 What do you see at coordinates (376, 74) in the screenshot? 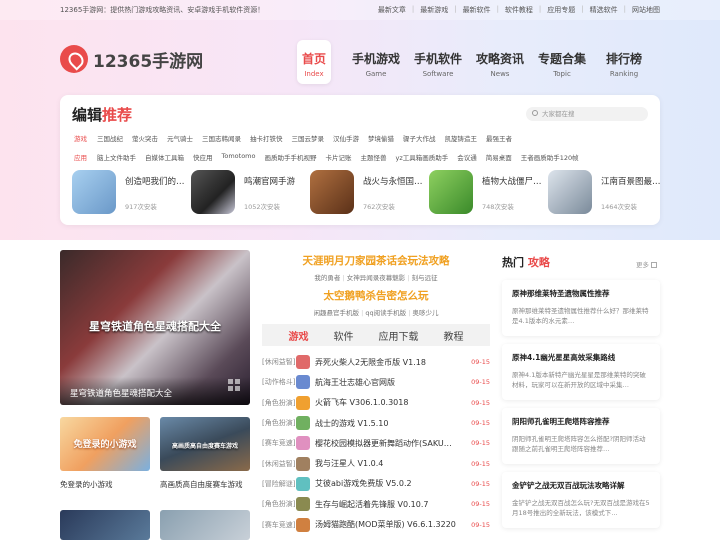
I see `nav-sub: Game` at bounding box center [376, 74].